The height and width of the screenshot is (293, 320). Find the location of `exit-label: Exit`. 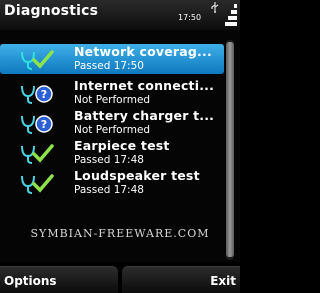

exit-label: Exit is located at coordinates (223, 281).